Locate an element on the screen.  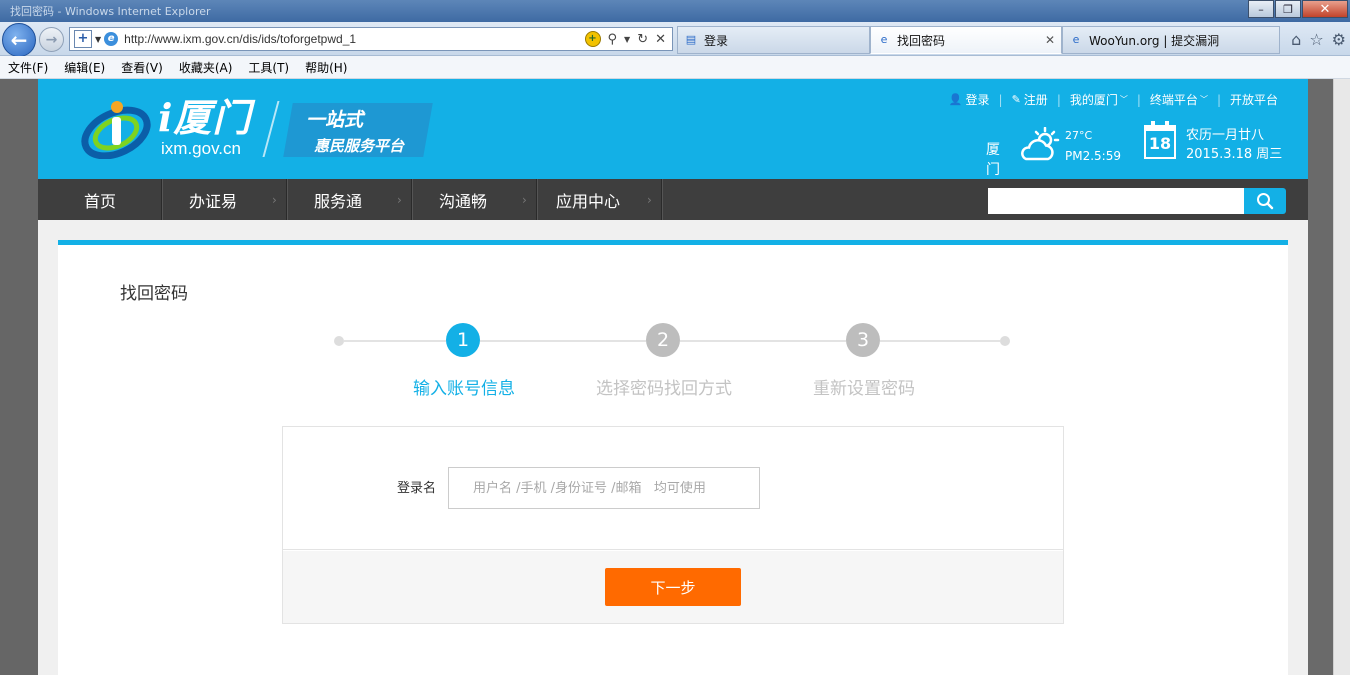
login-name-label: 登录名 is located at coordinates (417, 488).